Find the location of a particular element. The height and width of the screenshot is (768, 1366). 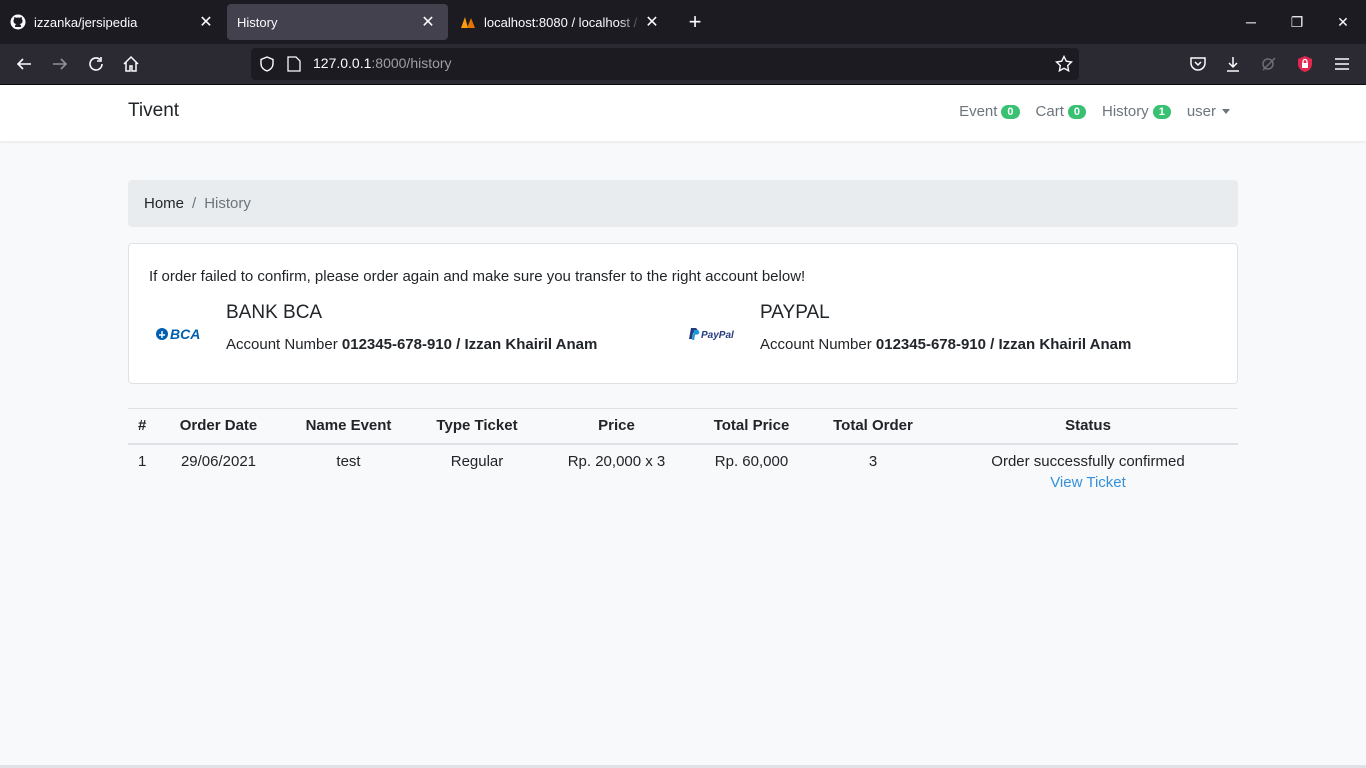

col-header: Type Ticket is located at coordinates (477, 426).